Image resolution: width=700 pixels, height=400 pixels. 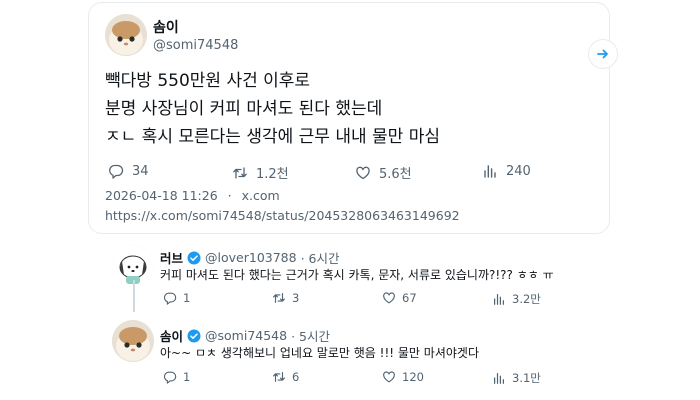 I want to click on thread-connector, so click(x=134, y=296).